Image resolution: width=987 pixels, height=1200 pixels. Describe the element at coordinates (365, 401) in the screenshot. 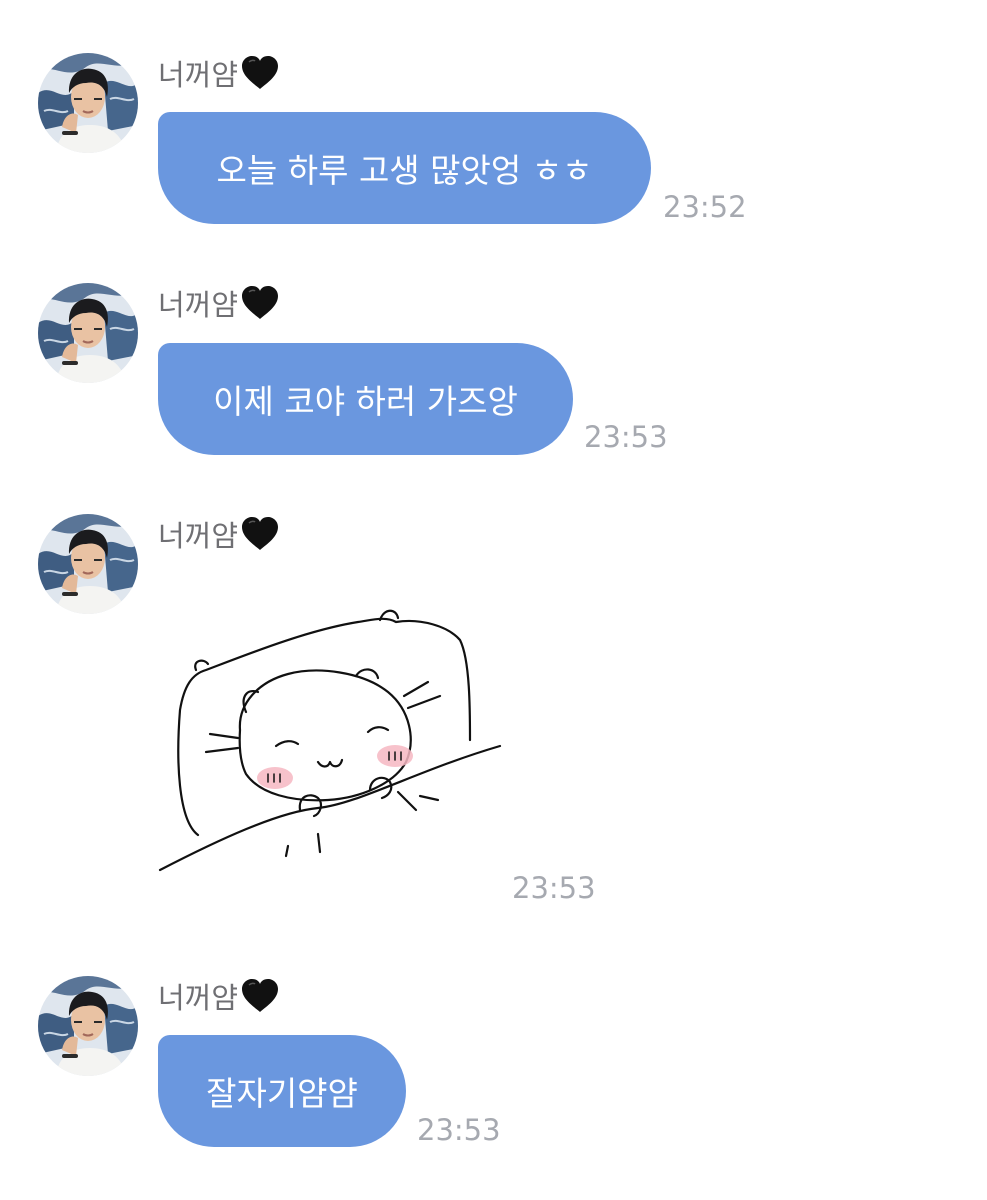

I see `message-text: 이제 코야 하러 가즈앙` at that location.